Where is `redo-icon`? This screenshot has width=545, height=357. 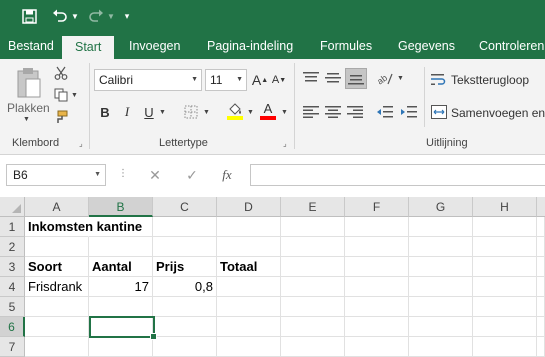
redo-icon is located at coordinates (96, 16).